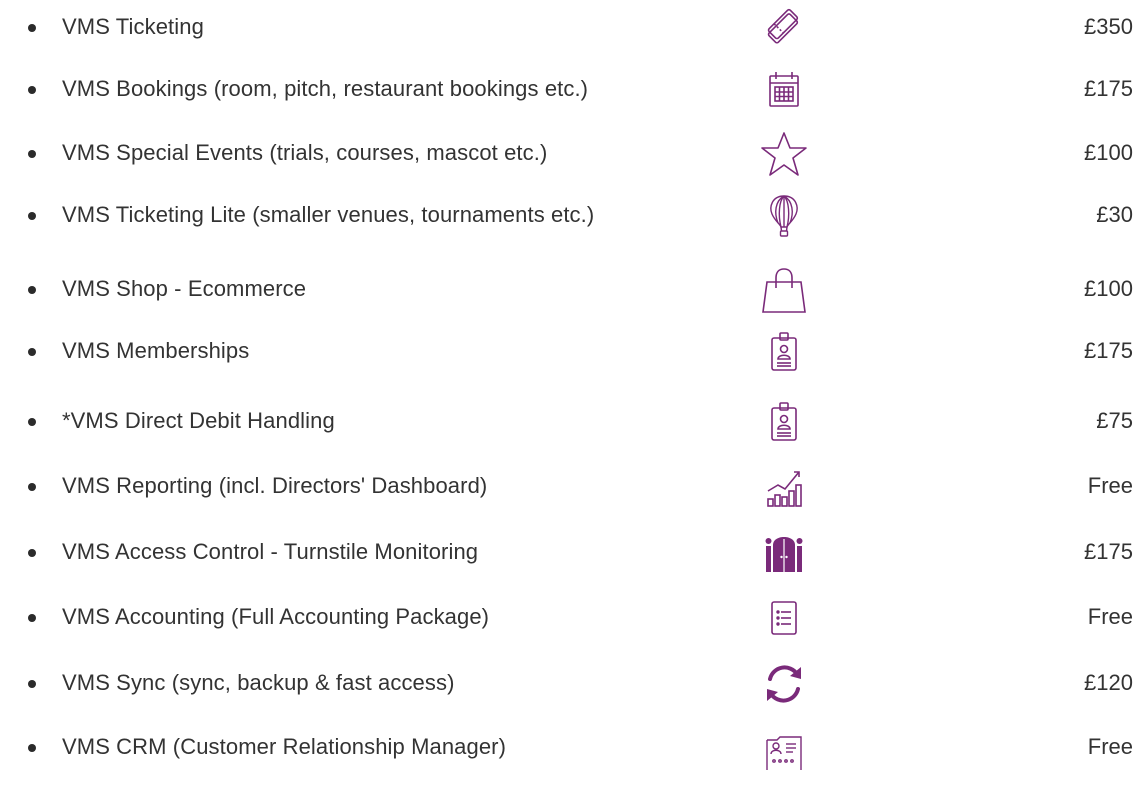 Image resolution: width=1145 pixels, height=789 pixels. I want to click on contact-folder-icon, so click(784, 748).